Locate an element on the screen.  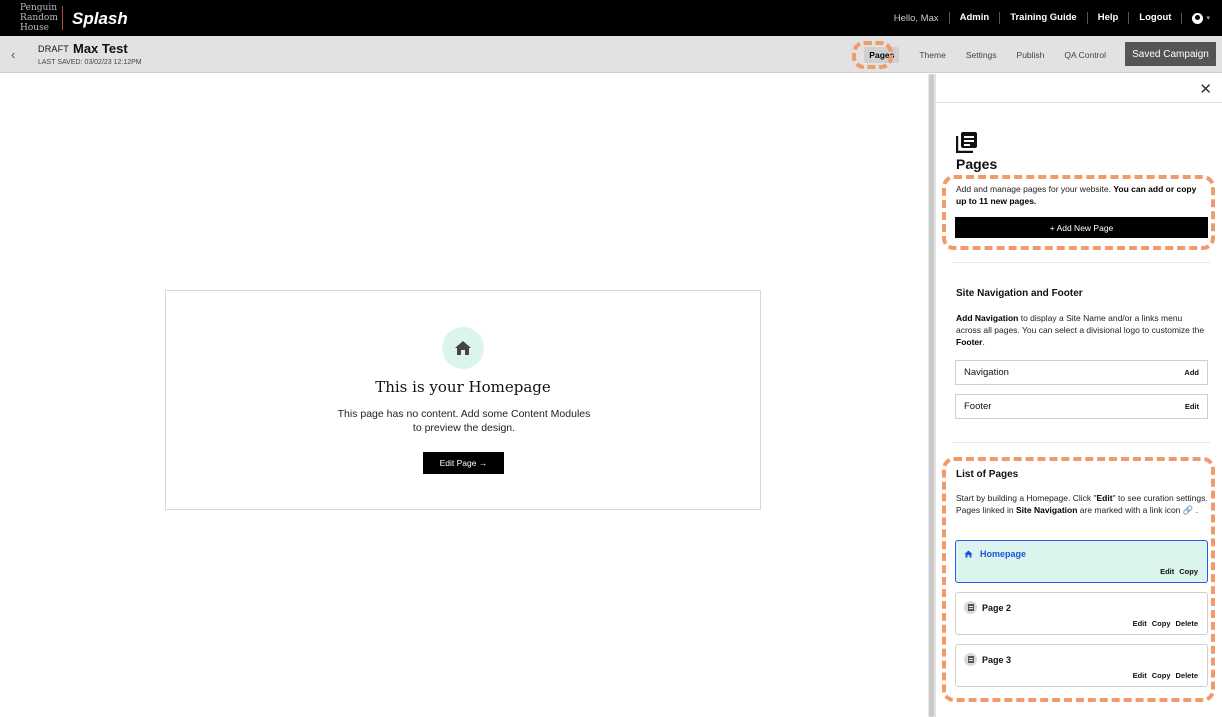
back-chevron-icon: ‹ is located at coordinates (13, 54).